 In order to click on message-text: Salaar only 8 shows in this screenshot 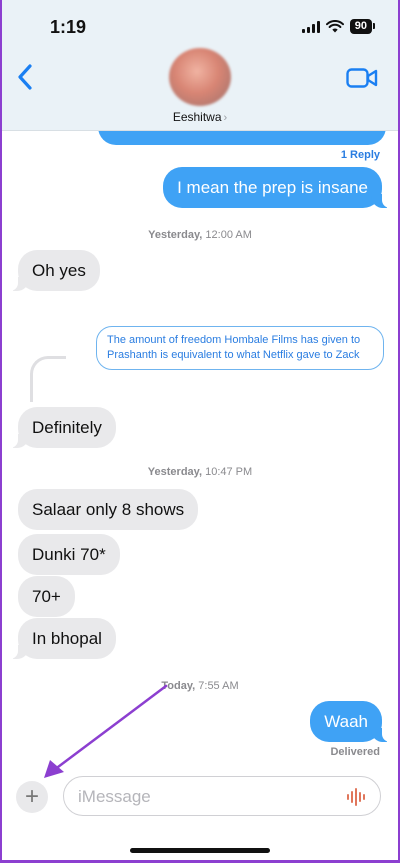, I will do `click(108, 509)`.